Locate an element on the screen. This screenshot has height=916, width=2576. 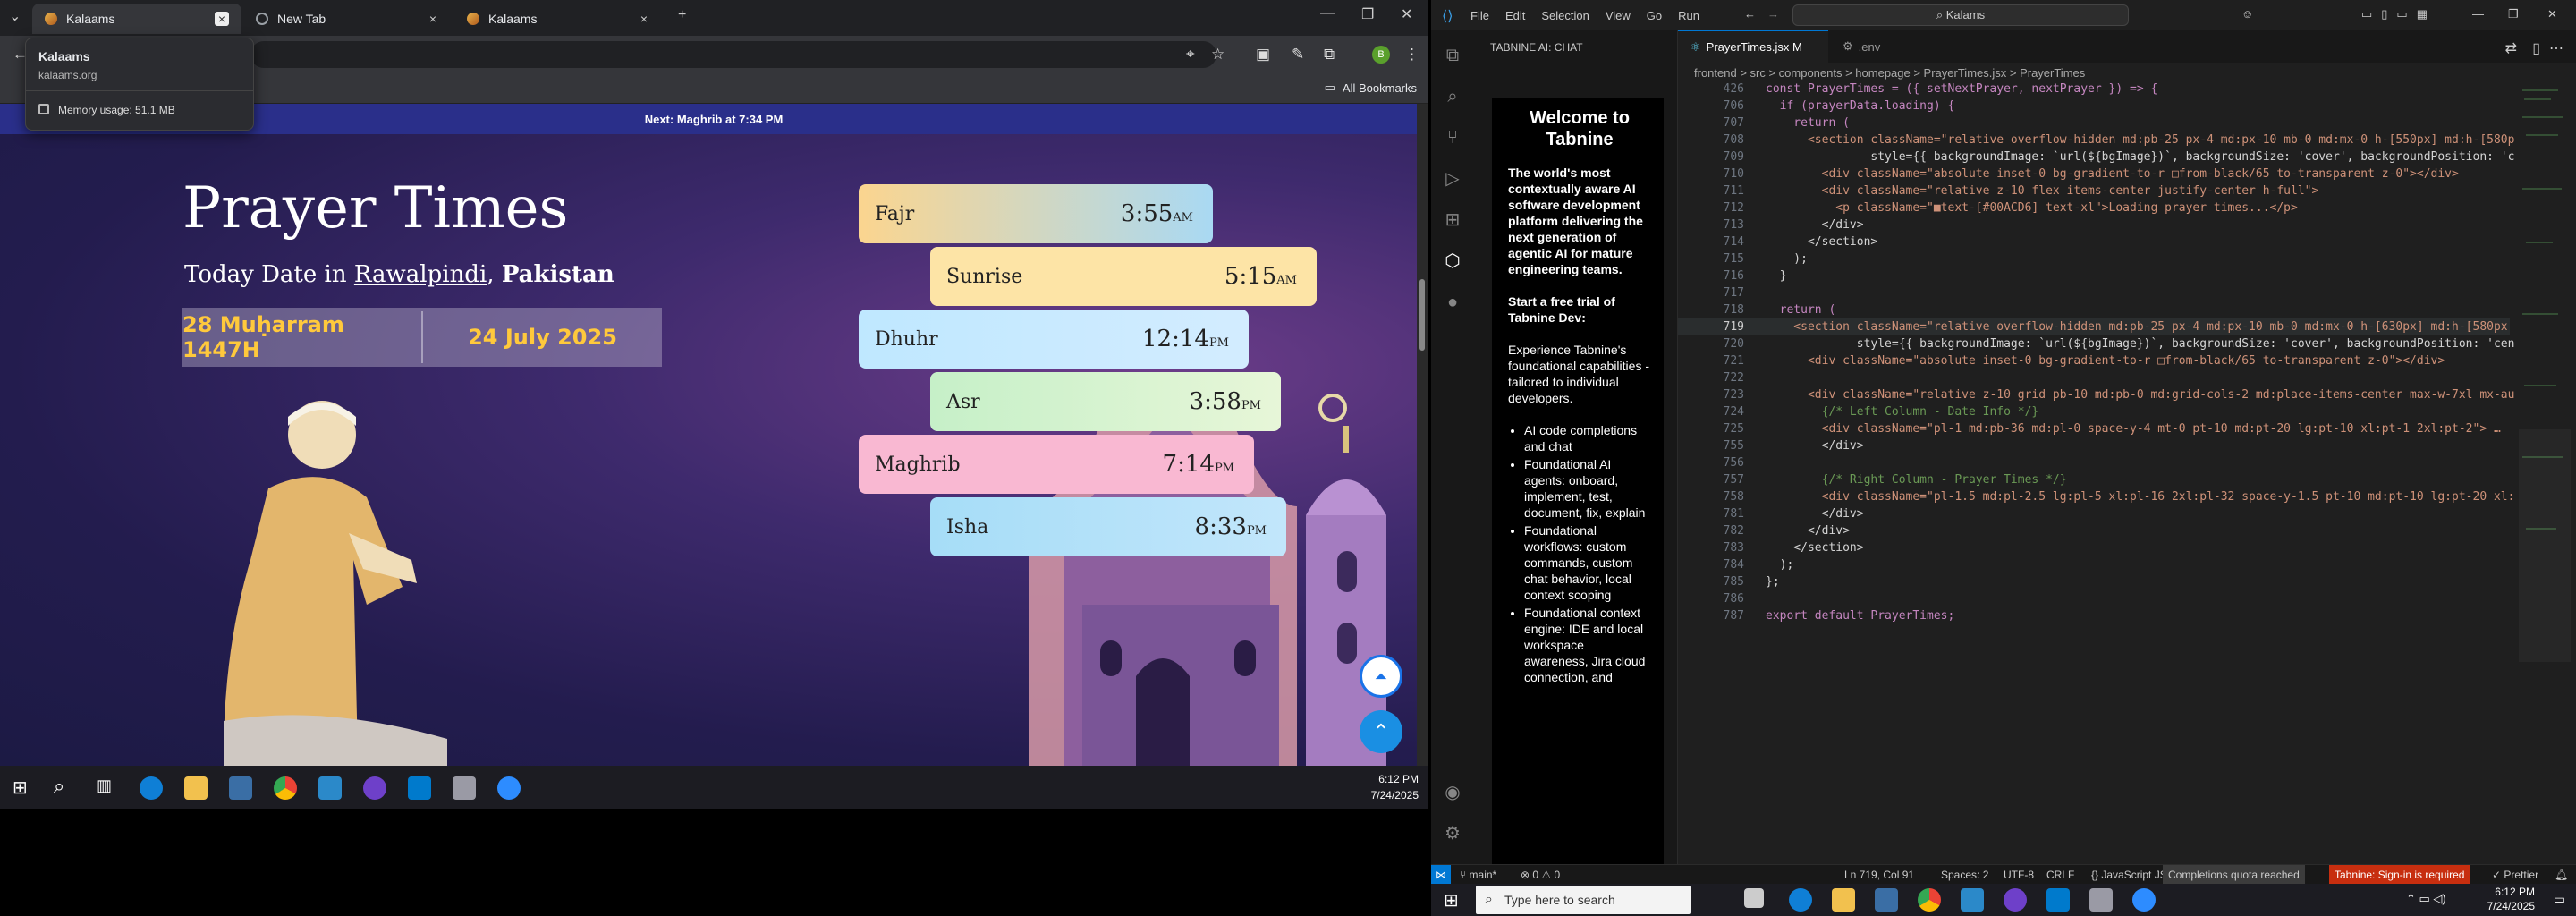
source-control-icon: ⑂ is located at coordinates (1452, 137).